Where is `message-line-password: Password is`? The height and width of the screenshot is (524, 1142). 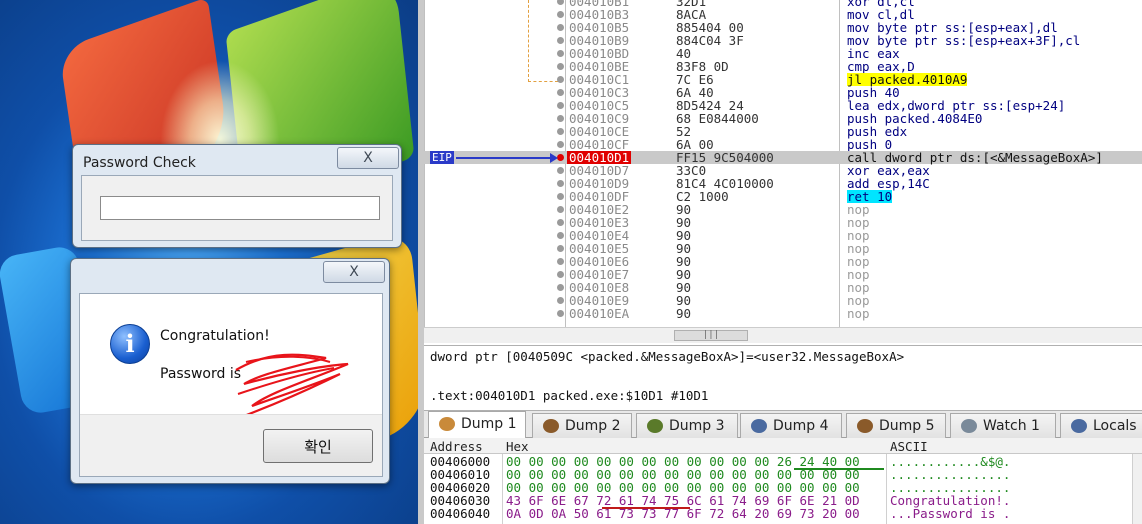 message-line-password: Password is is located at coordinates (201, 374).